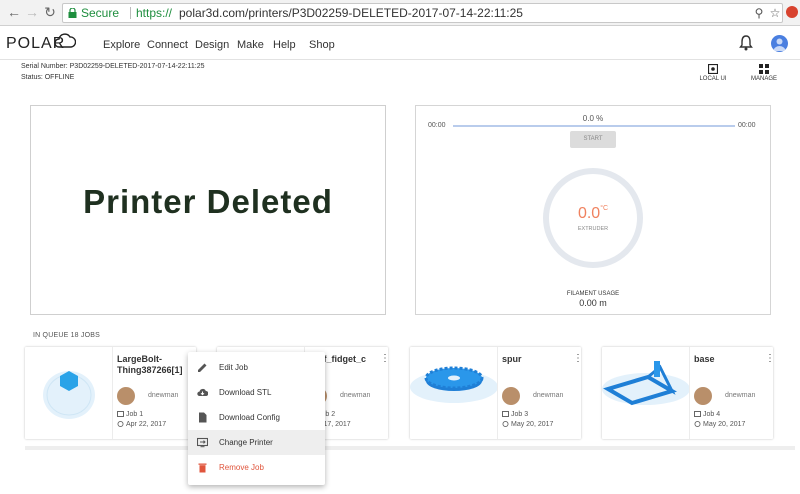  Describe the element at coordinates (593, 139) in the screenshot. I see `start-button: START` at that location.